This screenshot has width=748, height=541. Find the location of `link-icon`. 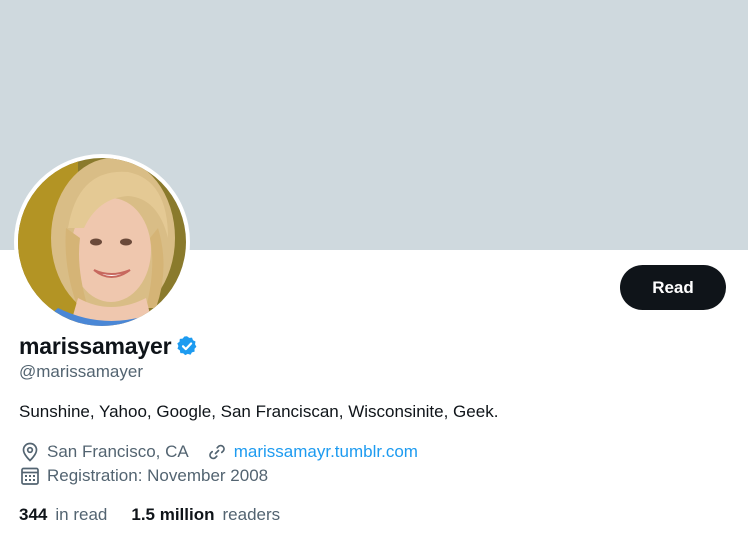

link-icon is located at coordinates (217, 452).